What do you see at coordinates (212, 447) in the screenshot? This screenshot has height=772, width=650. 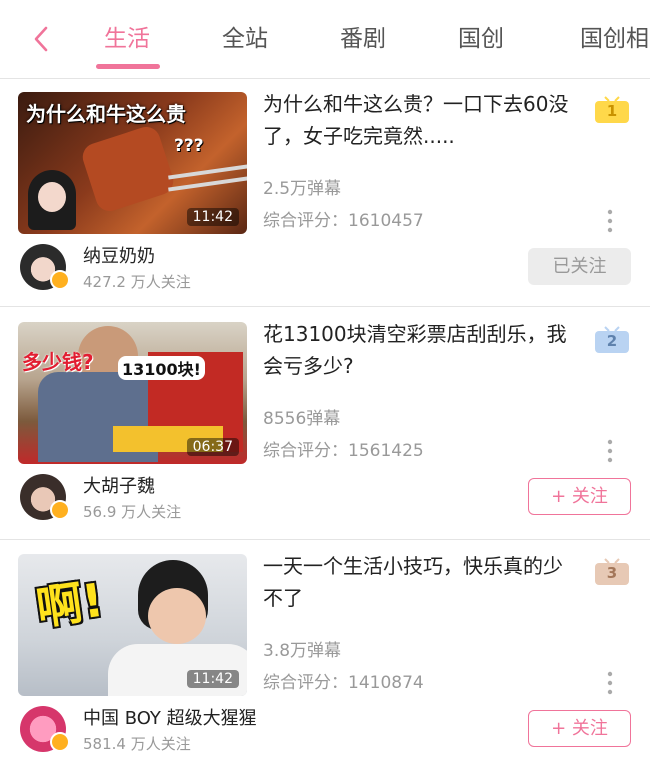 I see `video-duration: 06:37` at bounding box center [212, 447].